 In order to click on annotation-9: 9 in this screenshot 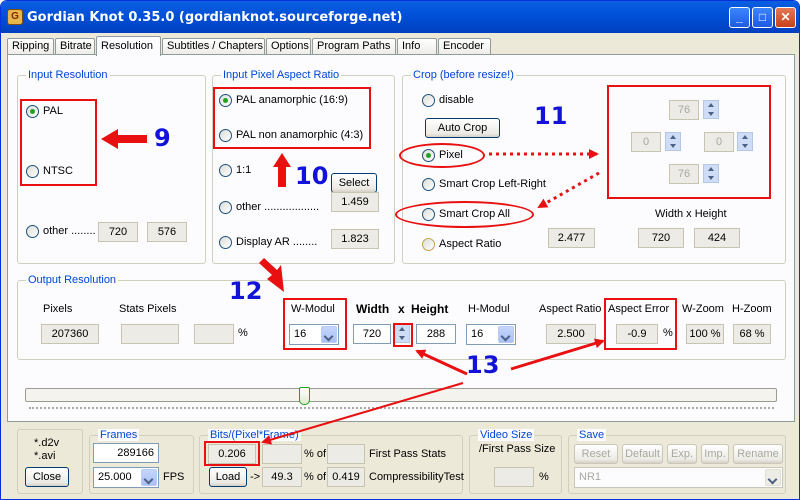, I will do `click(162, 138)`.